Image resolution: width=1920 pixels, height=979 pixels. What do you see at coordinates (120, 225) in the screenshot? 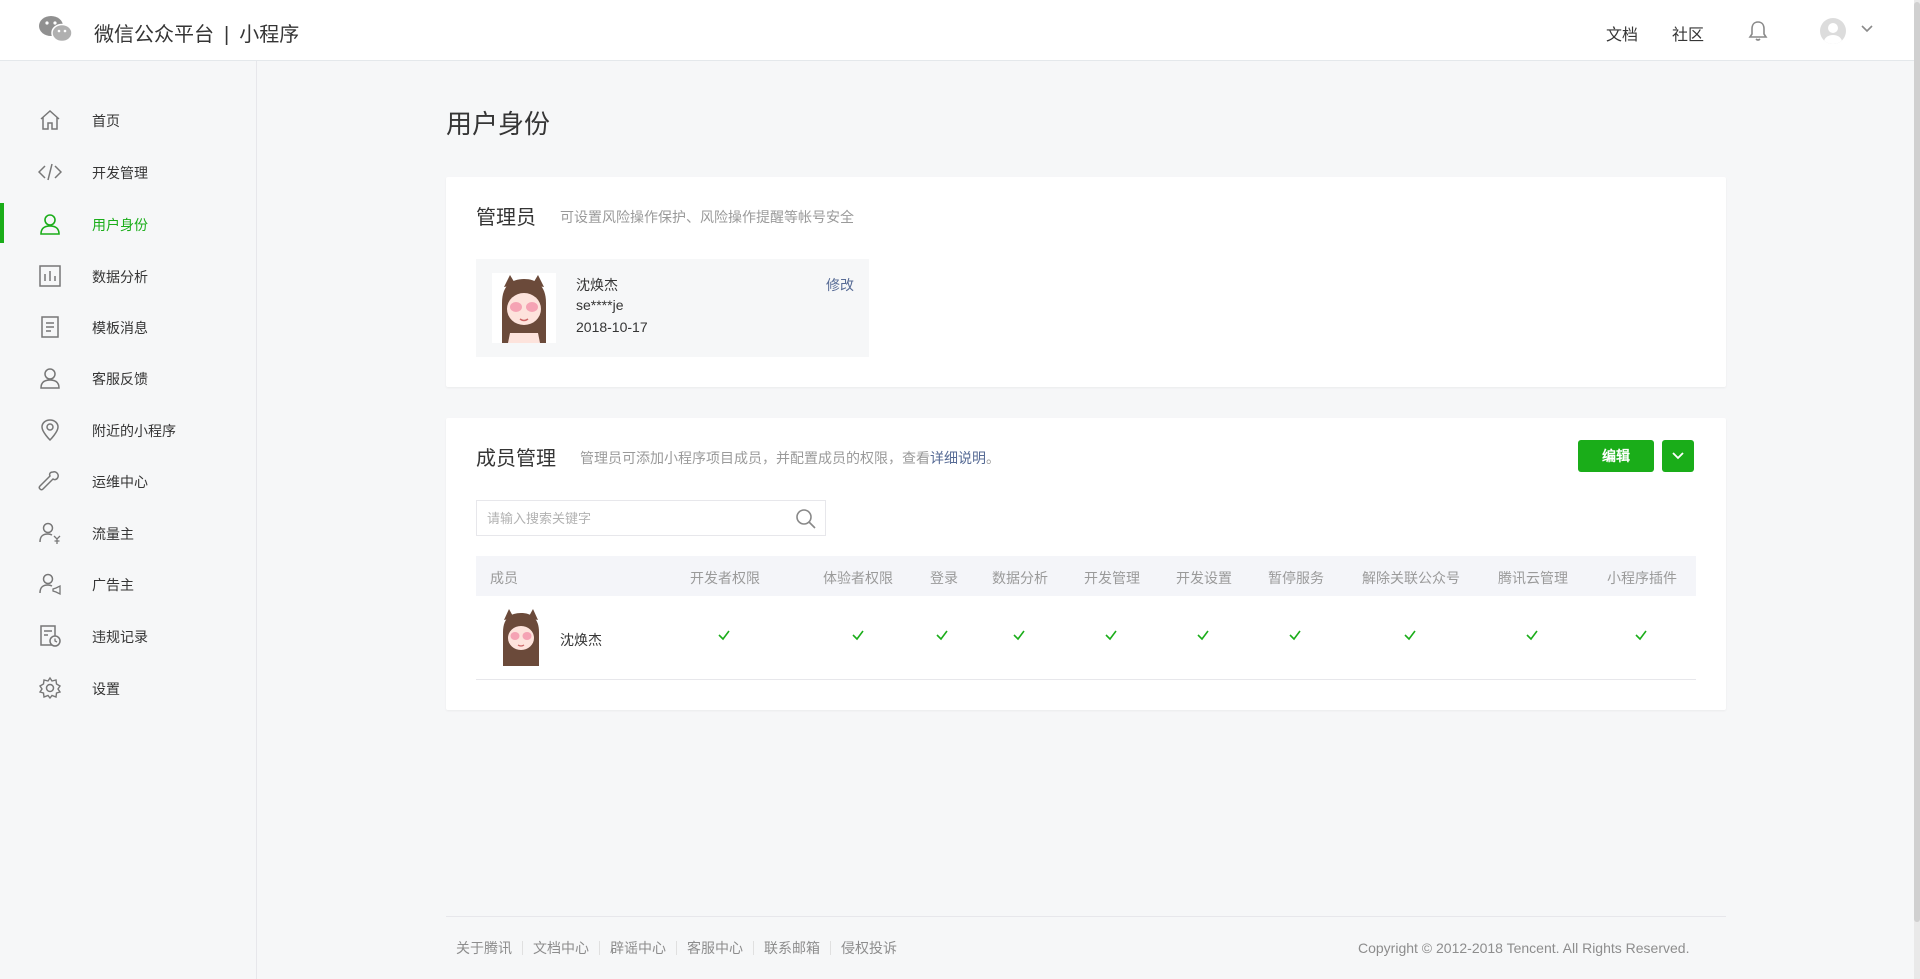
I see `sidebar-item-label: 用户身份` at bounding box center [120, 225].